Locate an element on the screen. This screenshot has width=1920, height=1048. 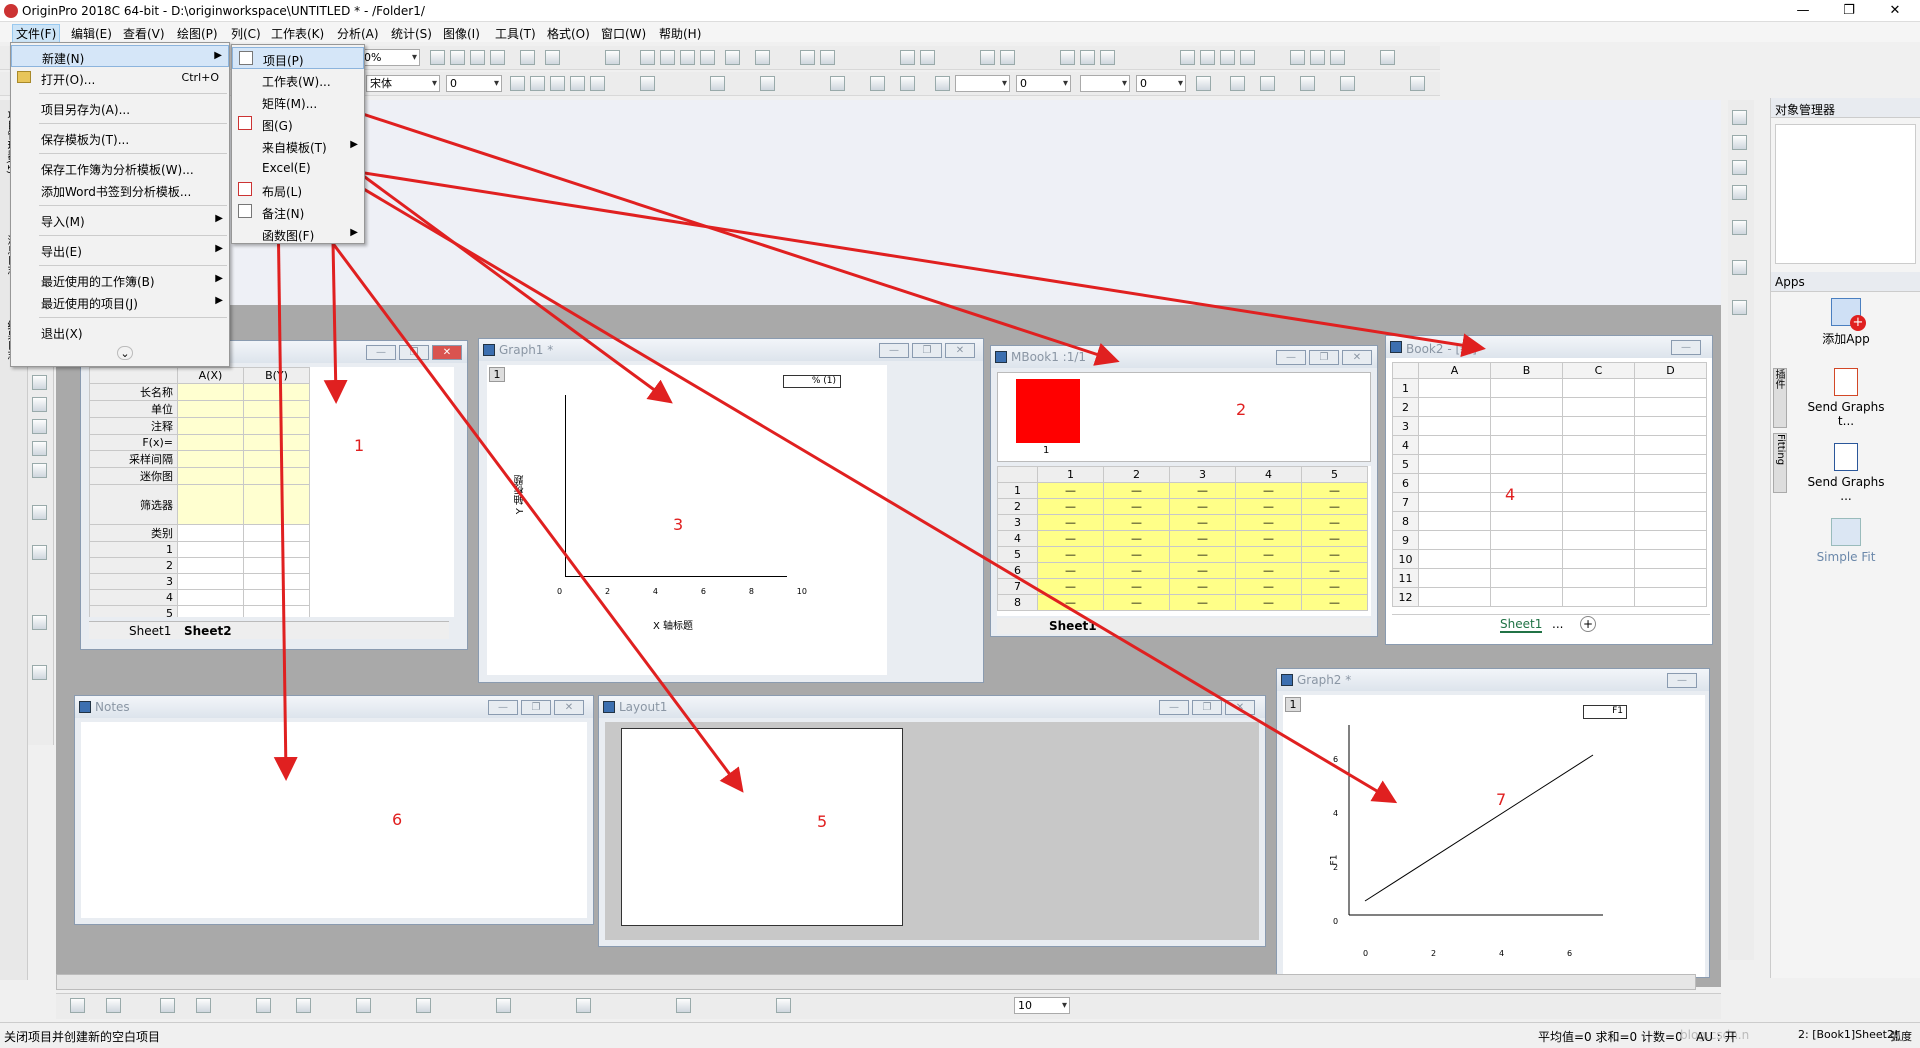
3d-icon is located at coordinates (363, 1005).